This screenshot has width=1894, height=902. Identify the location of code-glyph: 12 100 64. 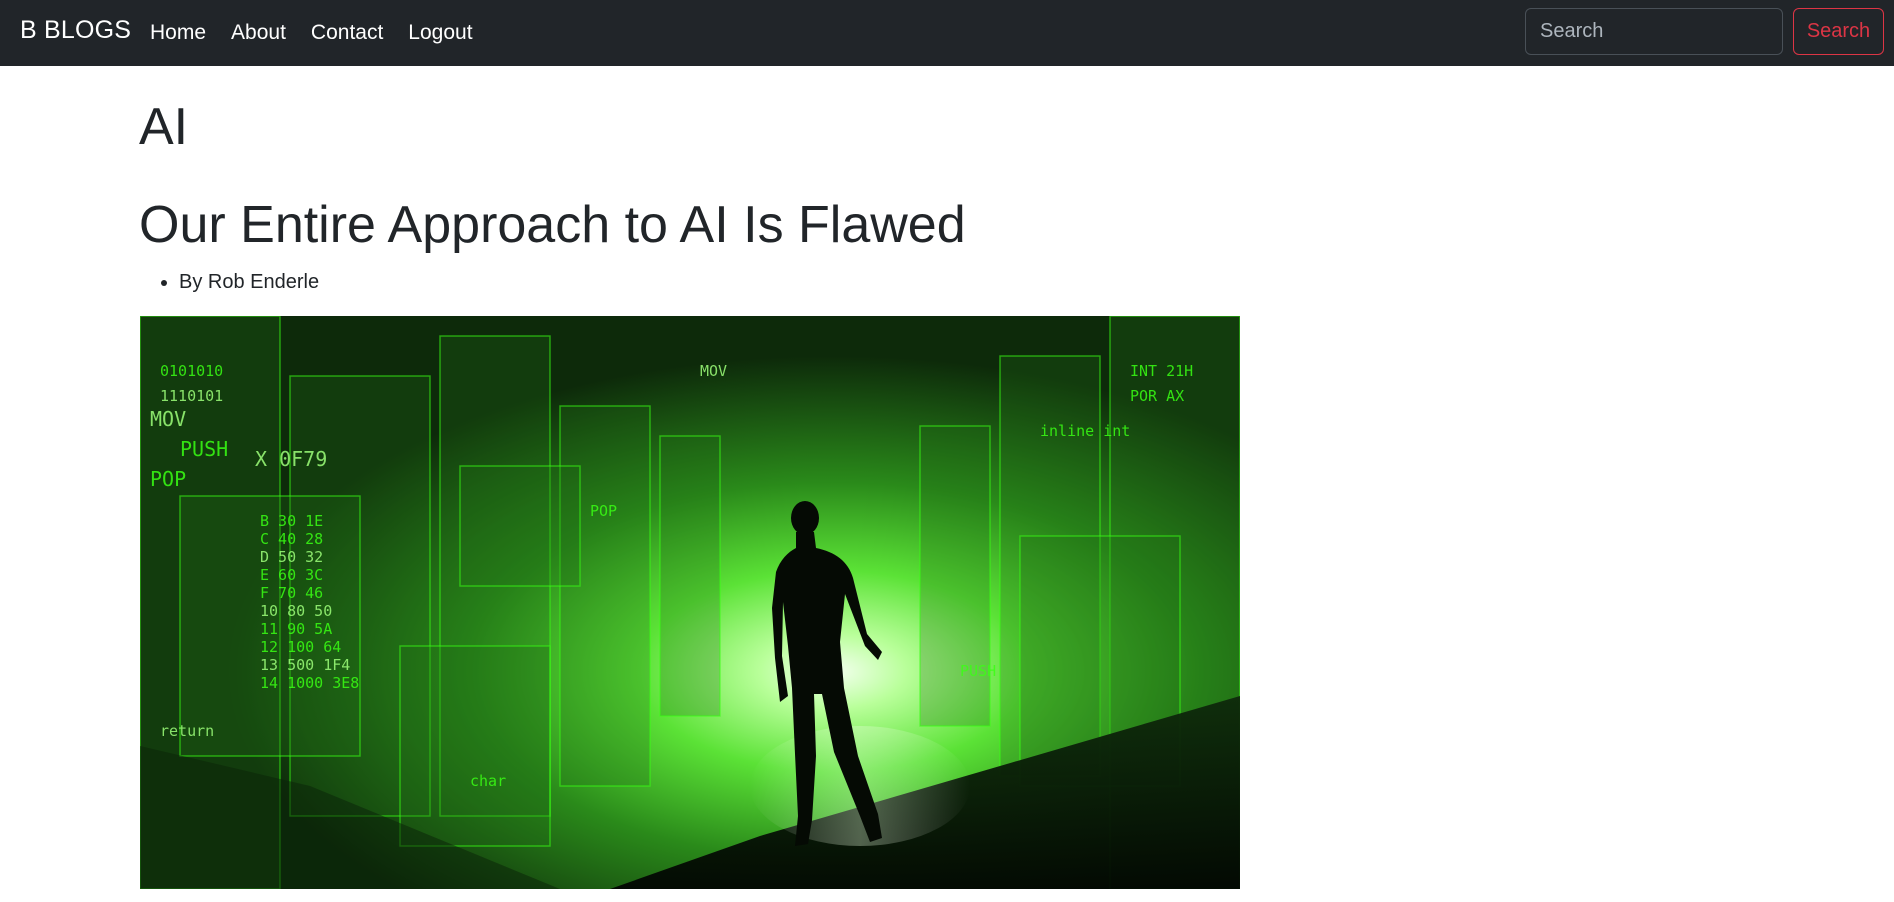
(300, 647).